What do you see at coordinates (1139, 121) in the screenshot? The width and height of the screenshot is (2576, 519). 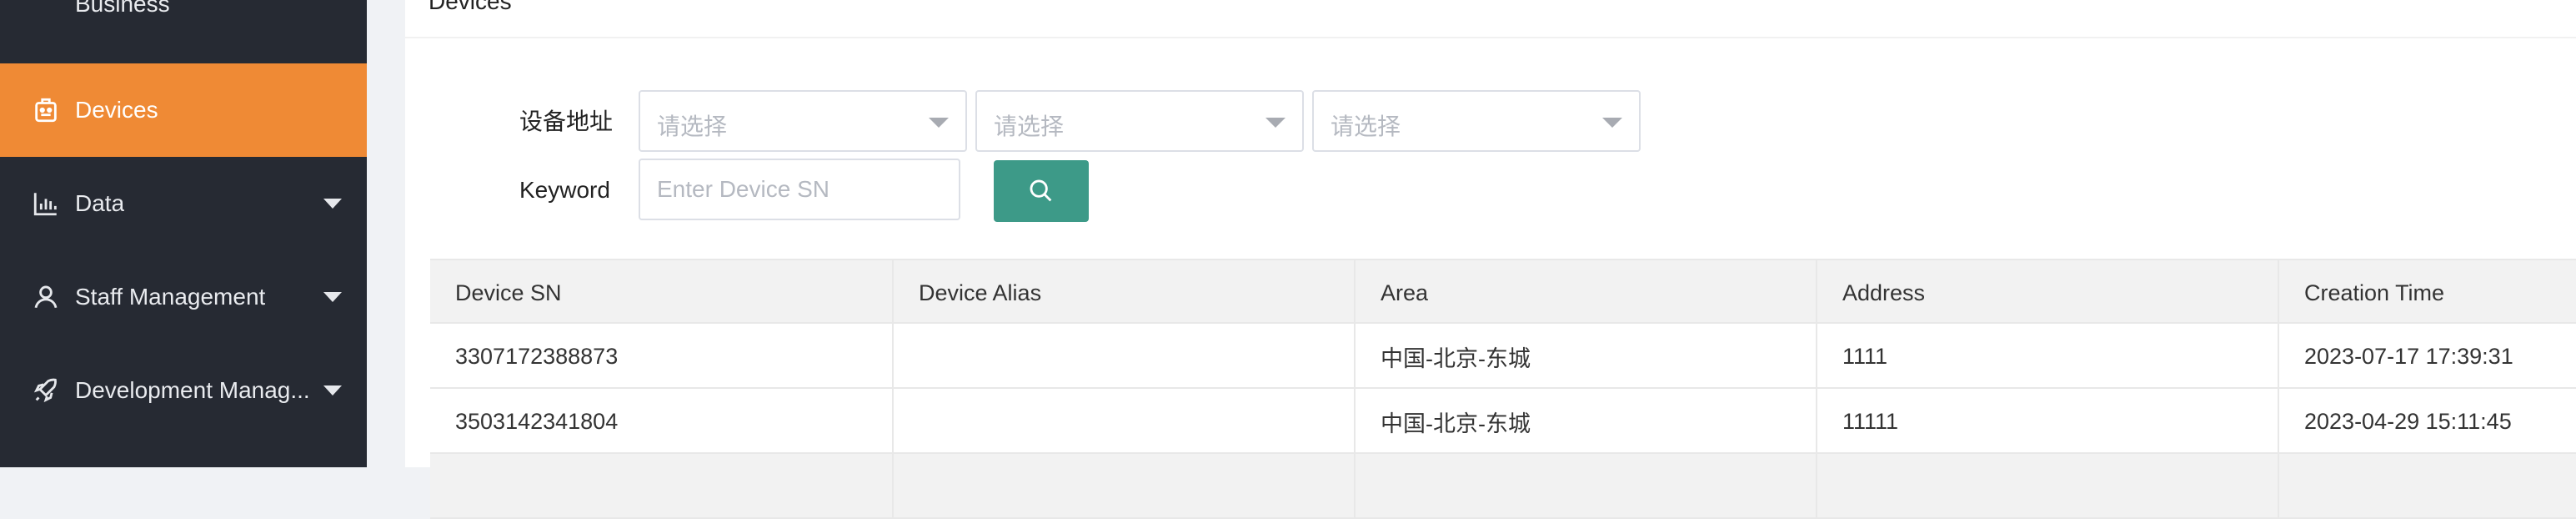 I see `city-select: 请选择` at bounding box center [1139, 121].